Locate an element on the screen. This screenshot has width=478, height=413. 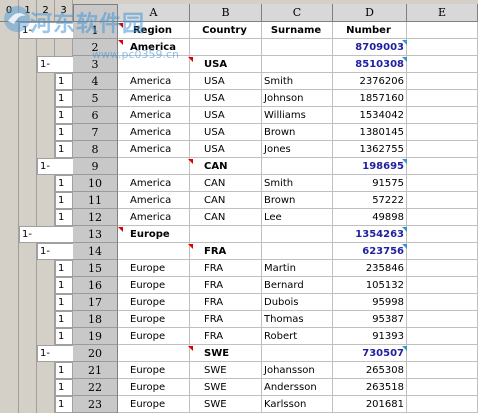
row-header: 7 is located at coordinates (95, 132).